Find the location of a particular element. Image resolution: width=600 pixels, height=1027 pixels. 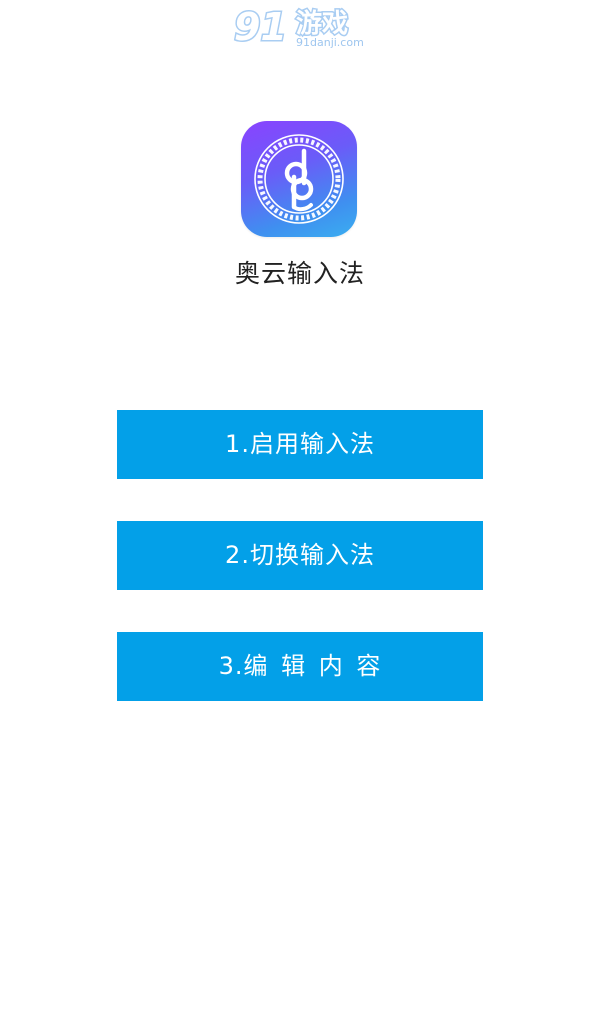

watermark-text: 游戏 is located at coordinates (322, 24).